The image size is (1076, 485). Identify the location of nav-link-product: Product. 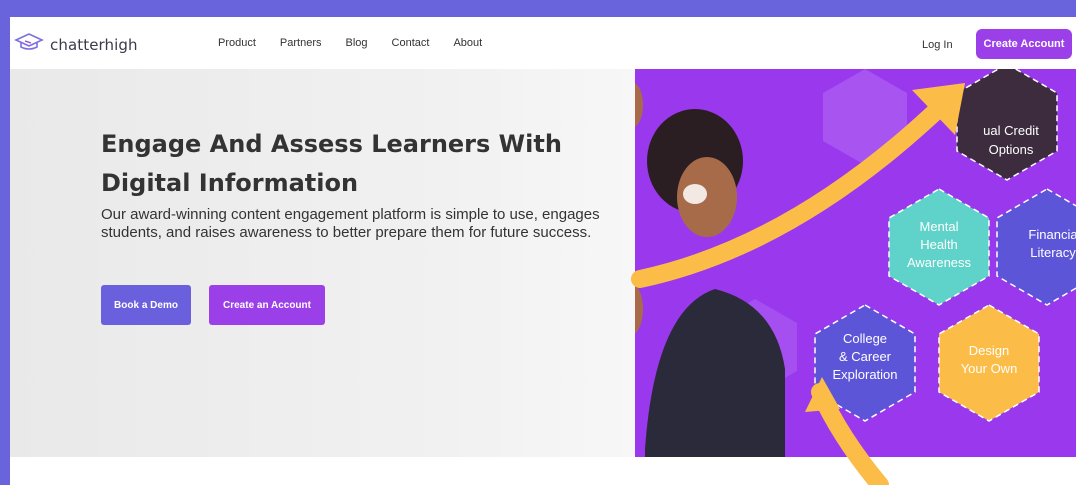
(237, 43).